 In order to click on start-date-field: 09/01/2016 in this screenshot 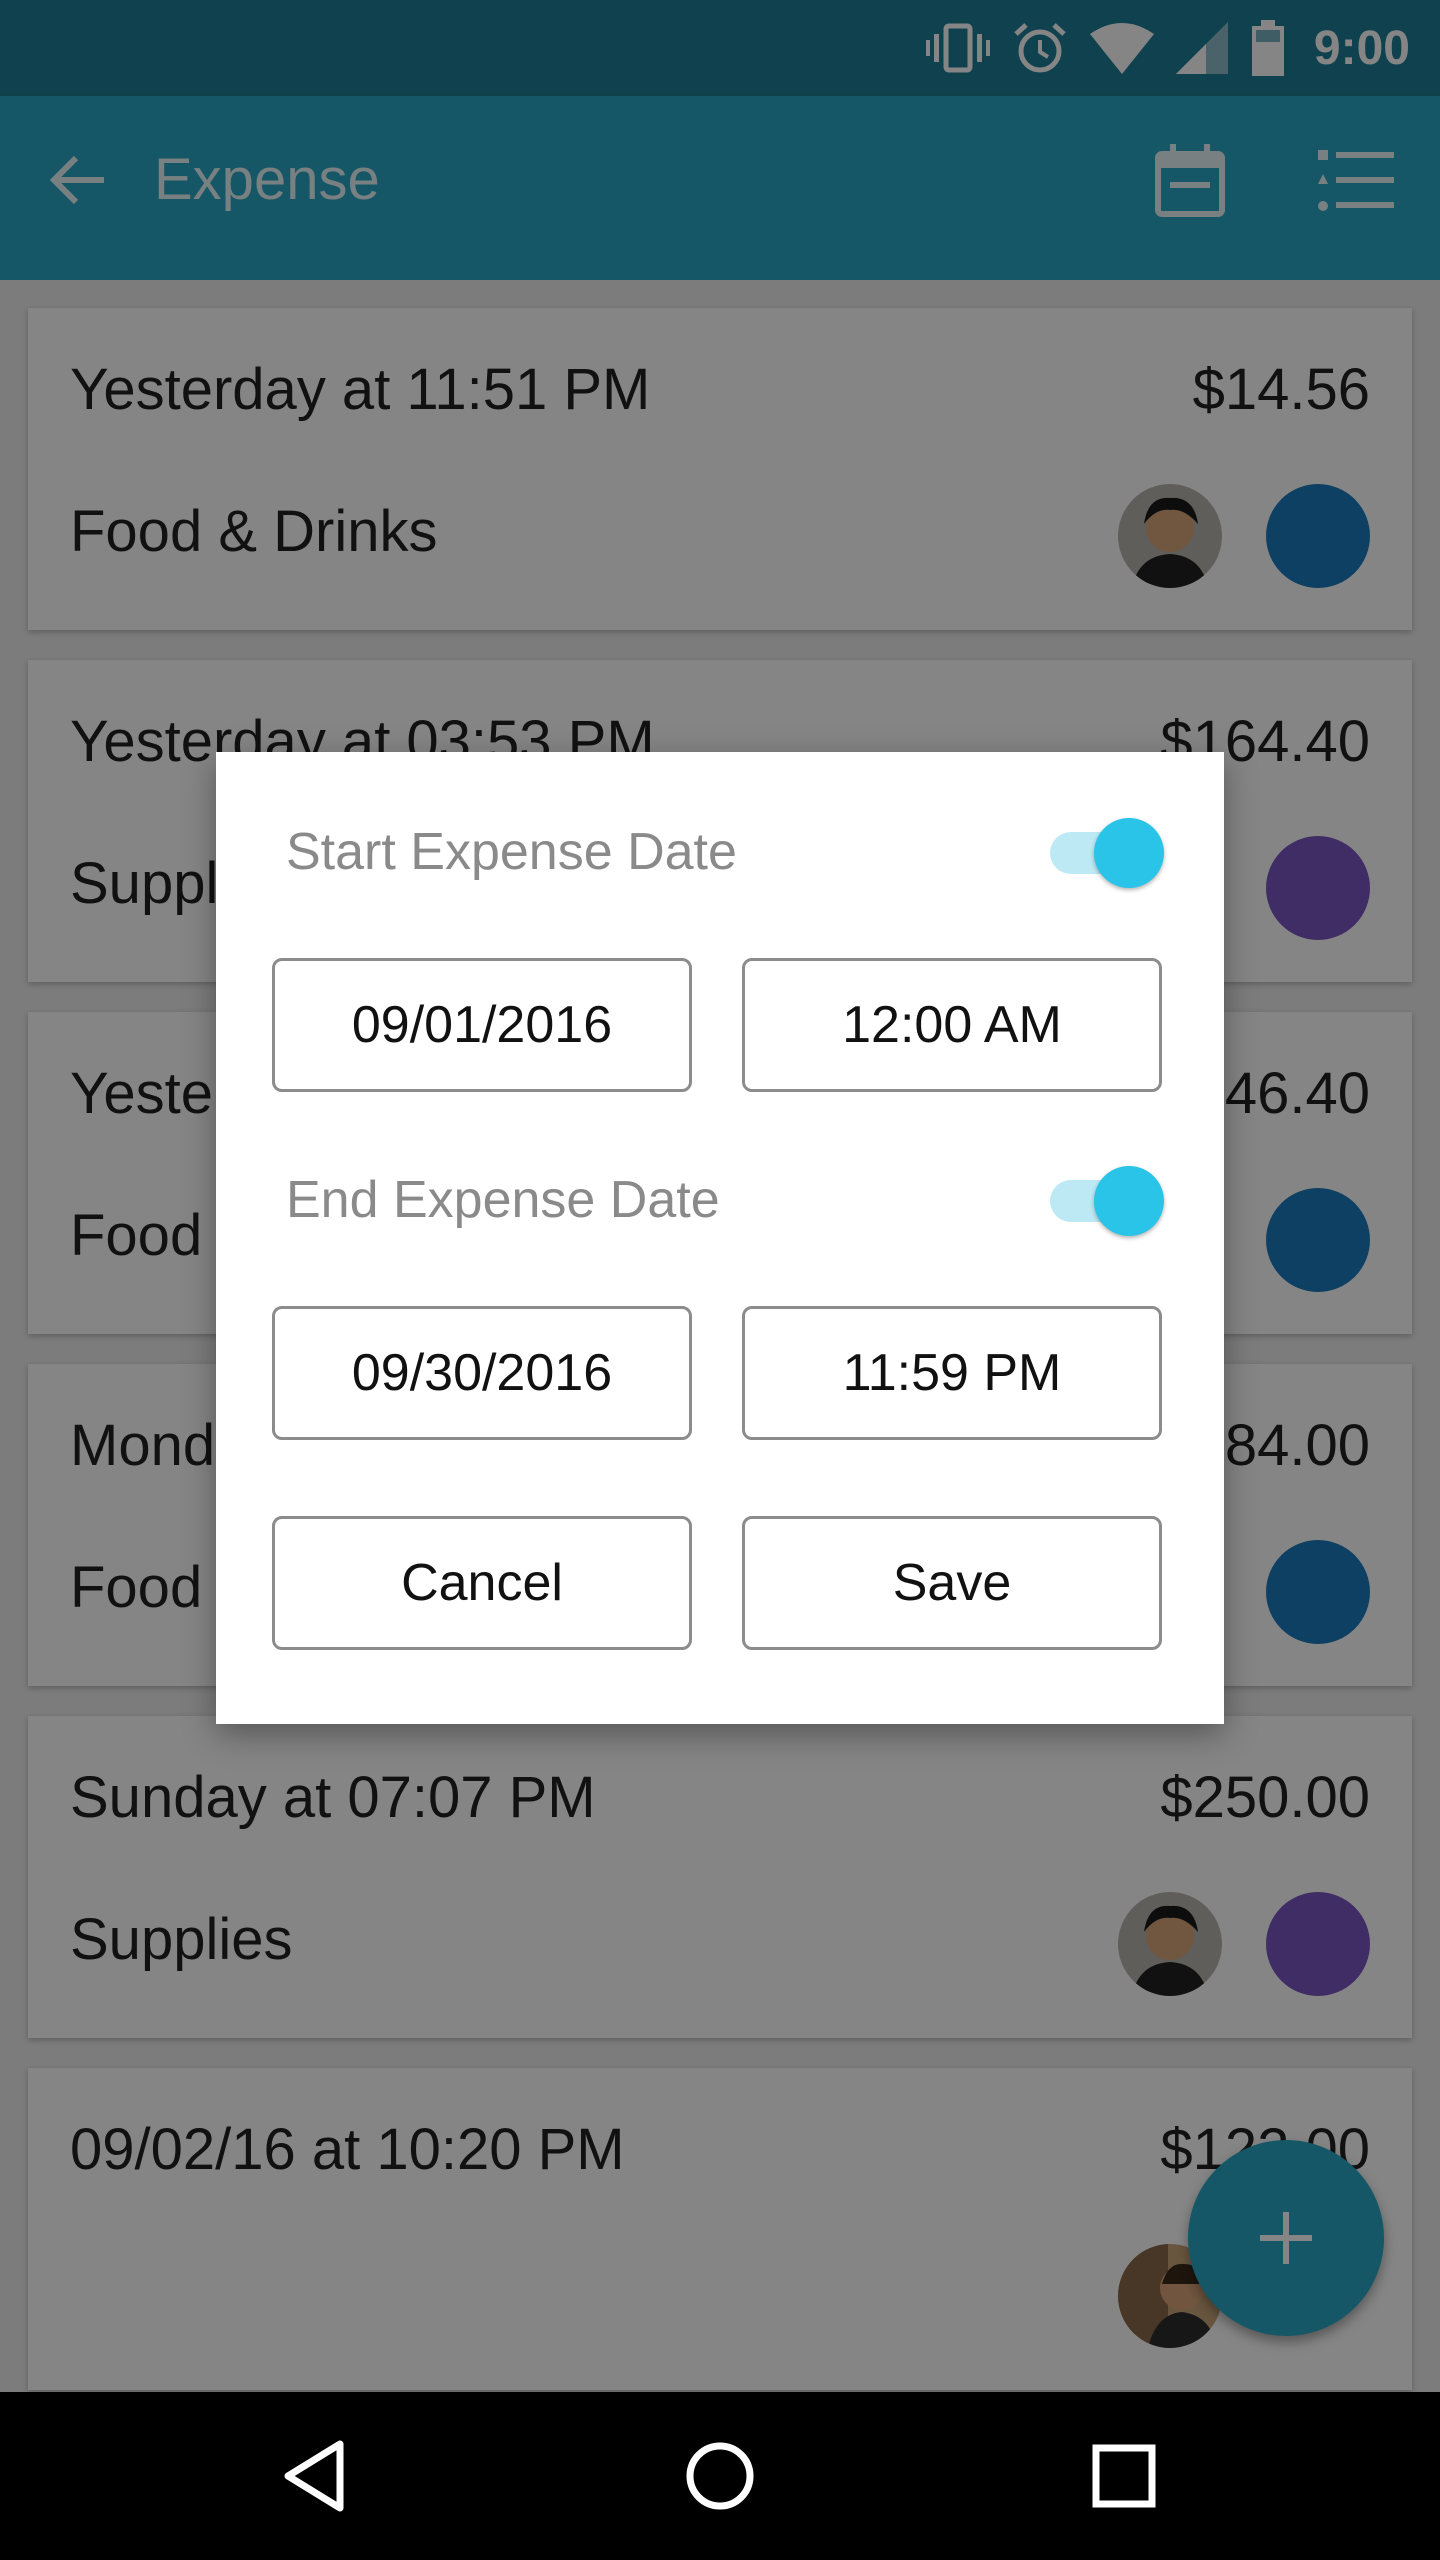, I will do `click(482, 1025)`.